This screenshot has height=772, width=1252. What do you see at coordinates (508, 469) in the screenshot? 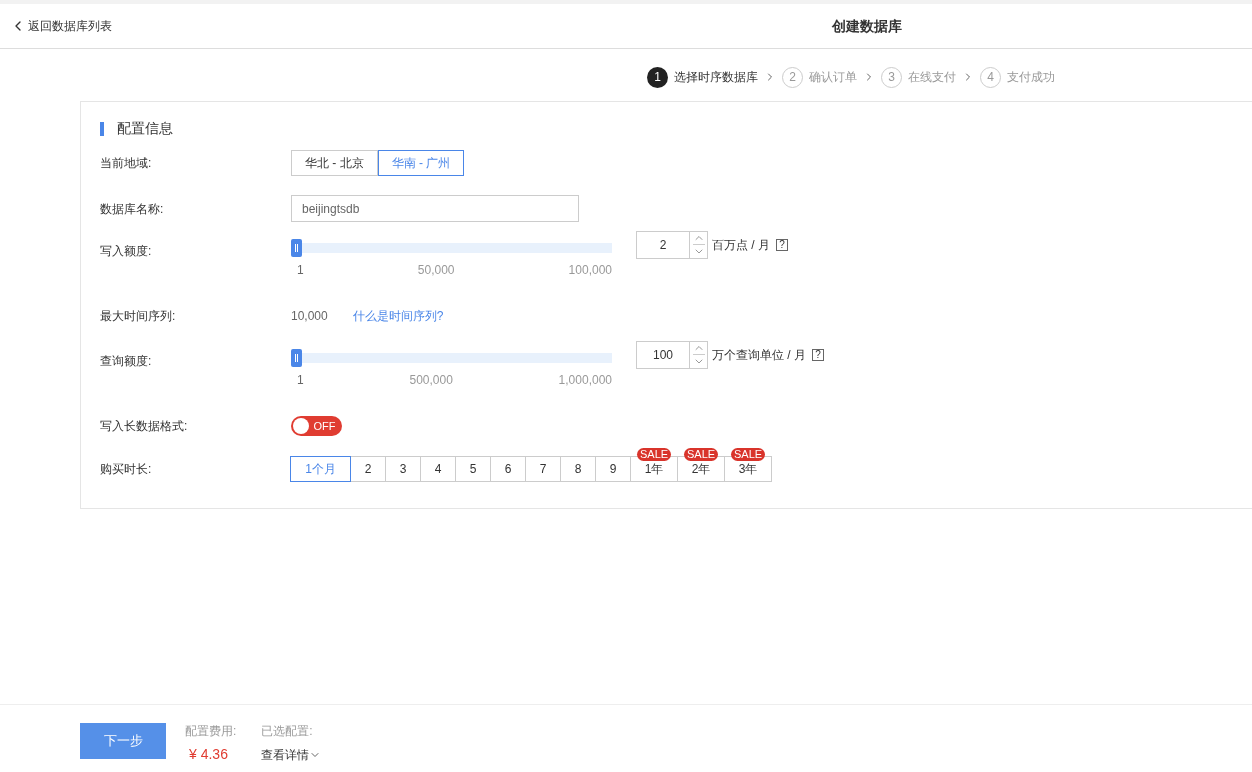
I see `duration-option: 6` at bounding box center [508, 469].